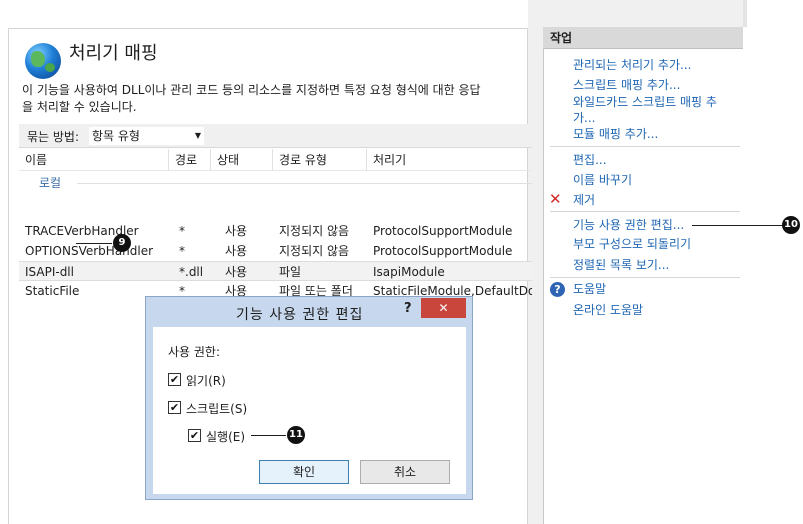 This screenshot has height=524, width=803. Describe the element at coordinates (275, 271) in the screenshot. I see `table-row: ISAPI-dll *.dll 사용 파일 IsapiModule` at that location.